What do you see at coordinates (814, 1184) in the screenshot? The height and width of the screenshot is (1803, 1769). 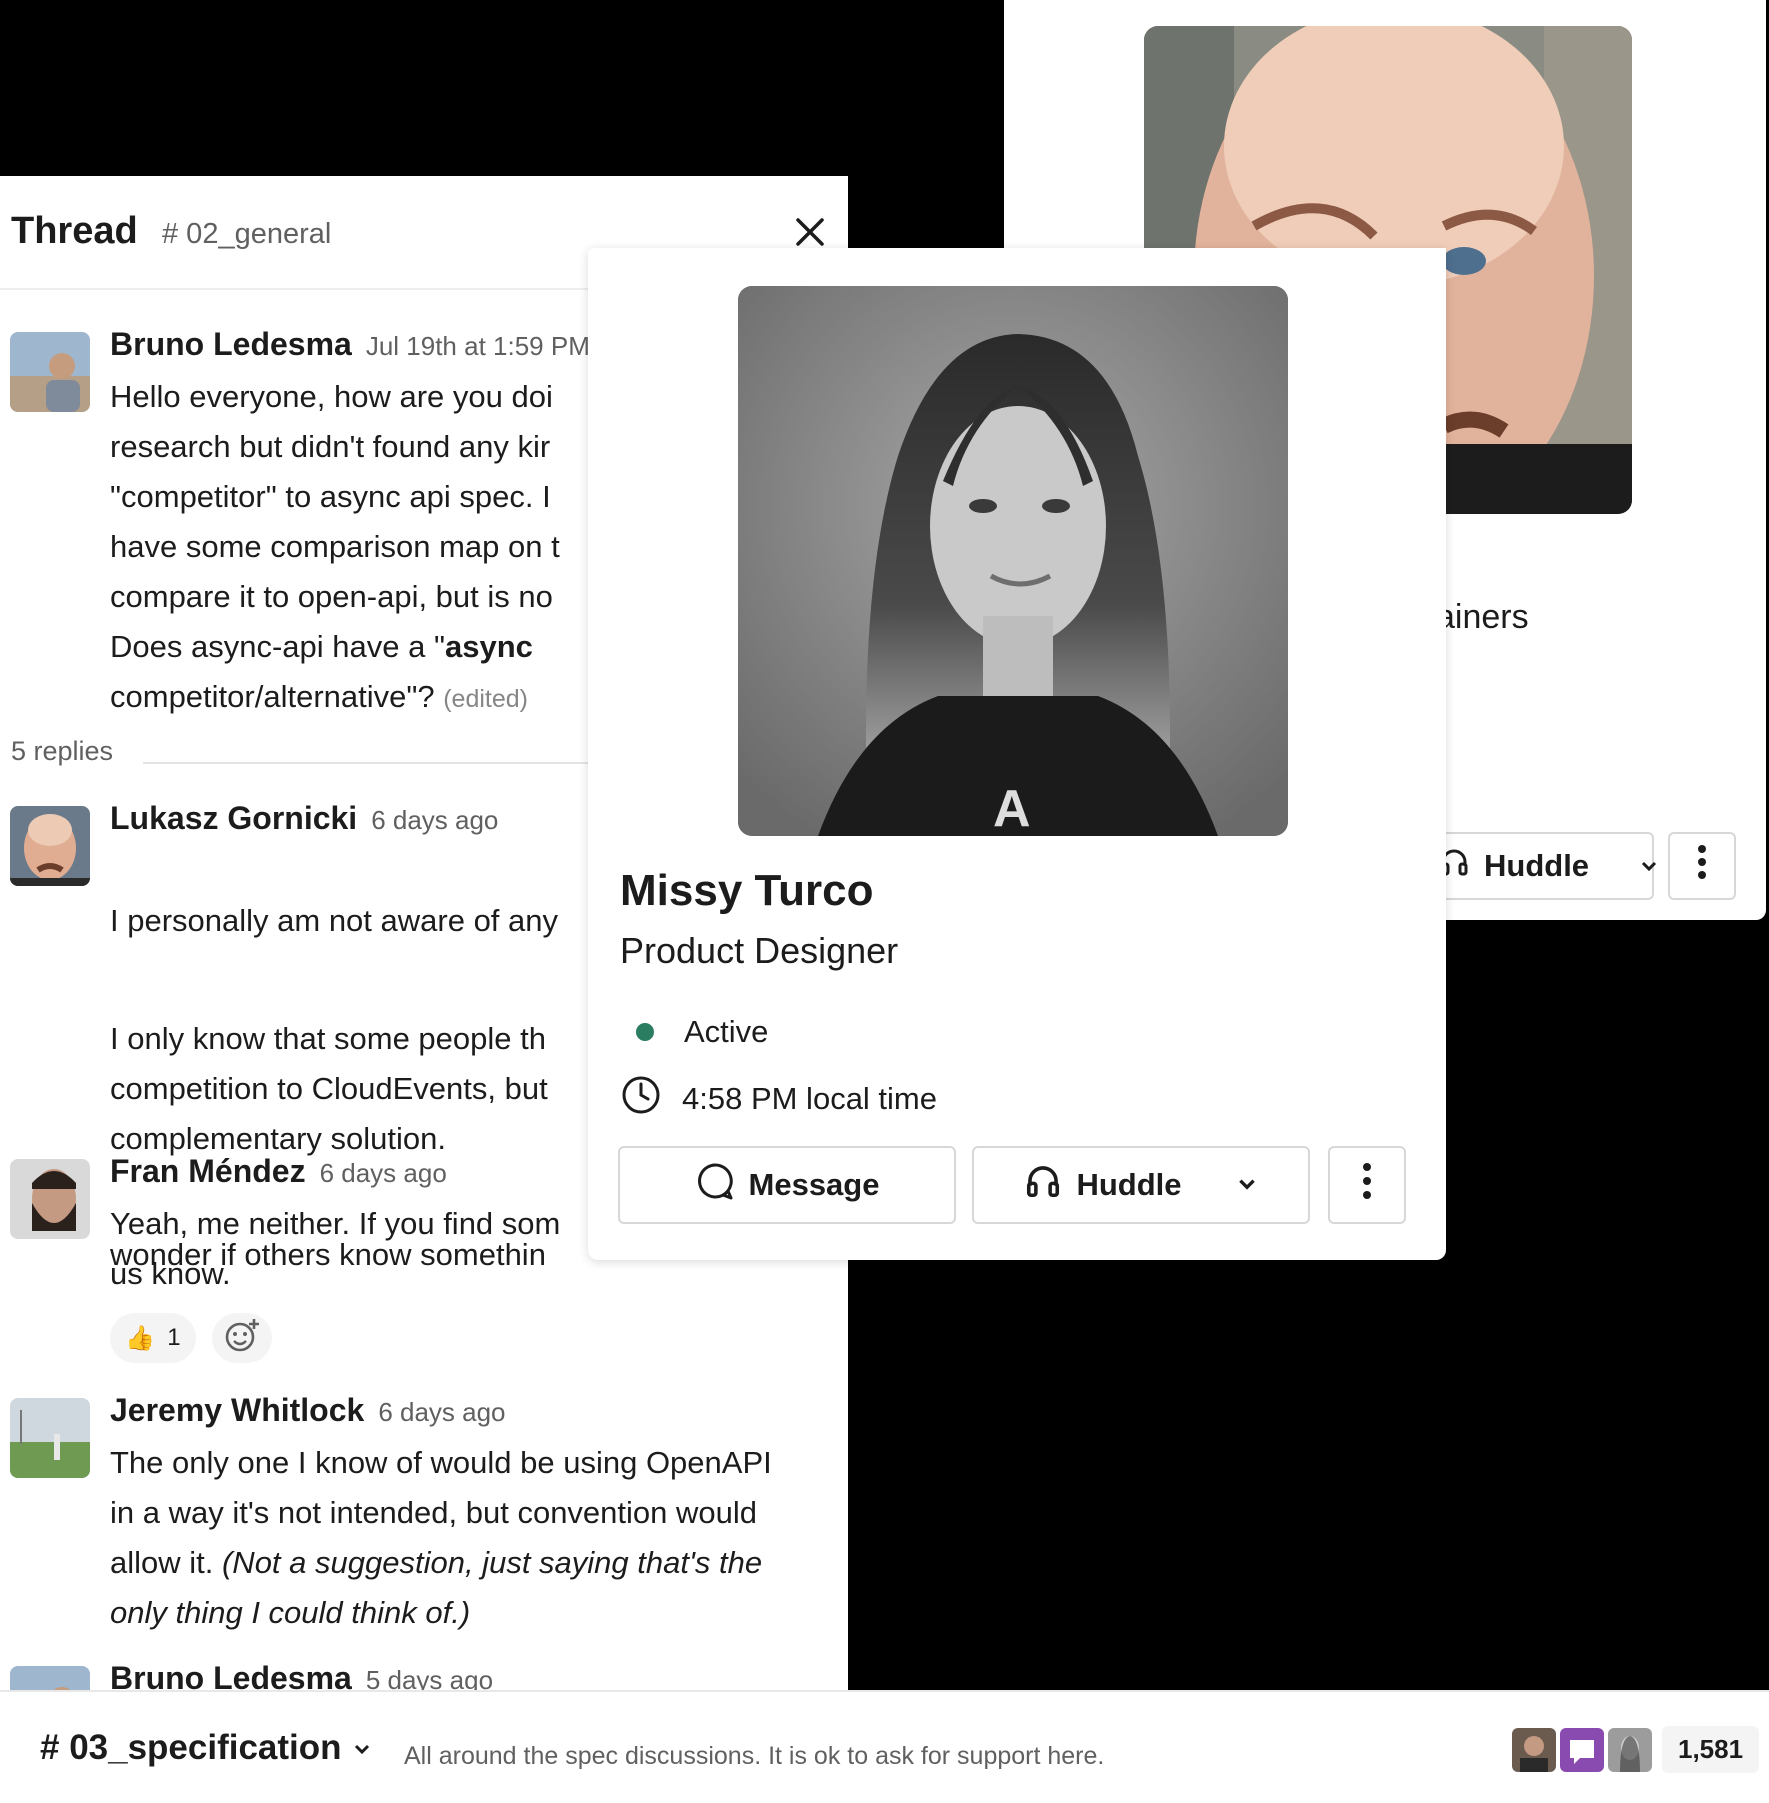 I see `message-button-label: Message` at bounding box center [814, 1184].